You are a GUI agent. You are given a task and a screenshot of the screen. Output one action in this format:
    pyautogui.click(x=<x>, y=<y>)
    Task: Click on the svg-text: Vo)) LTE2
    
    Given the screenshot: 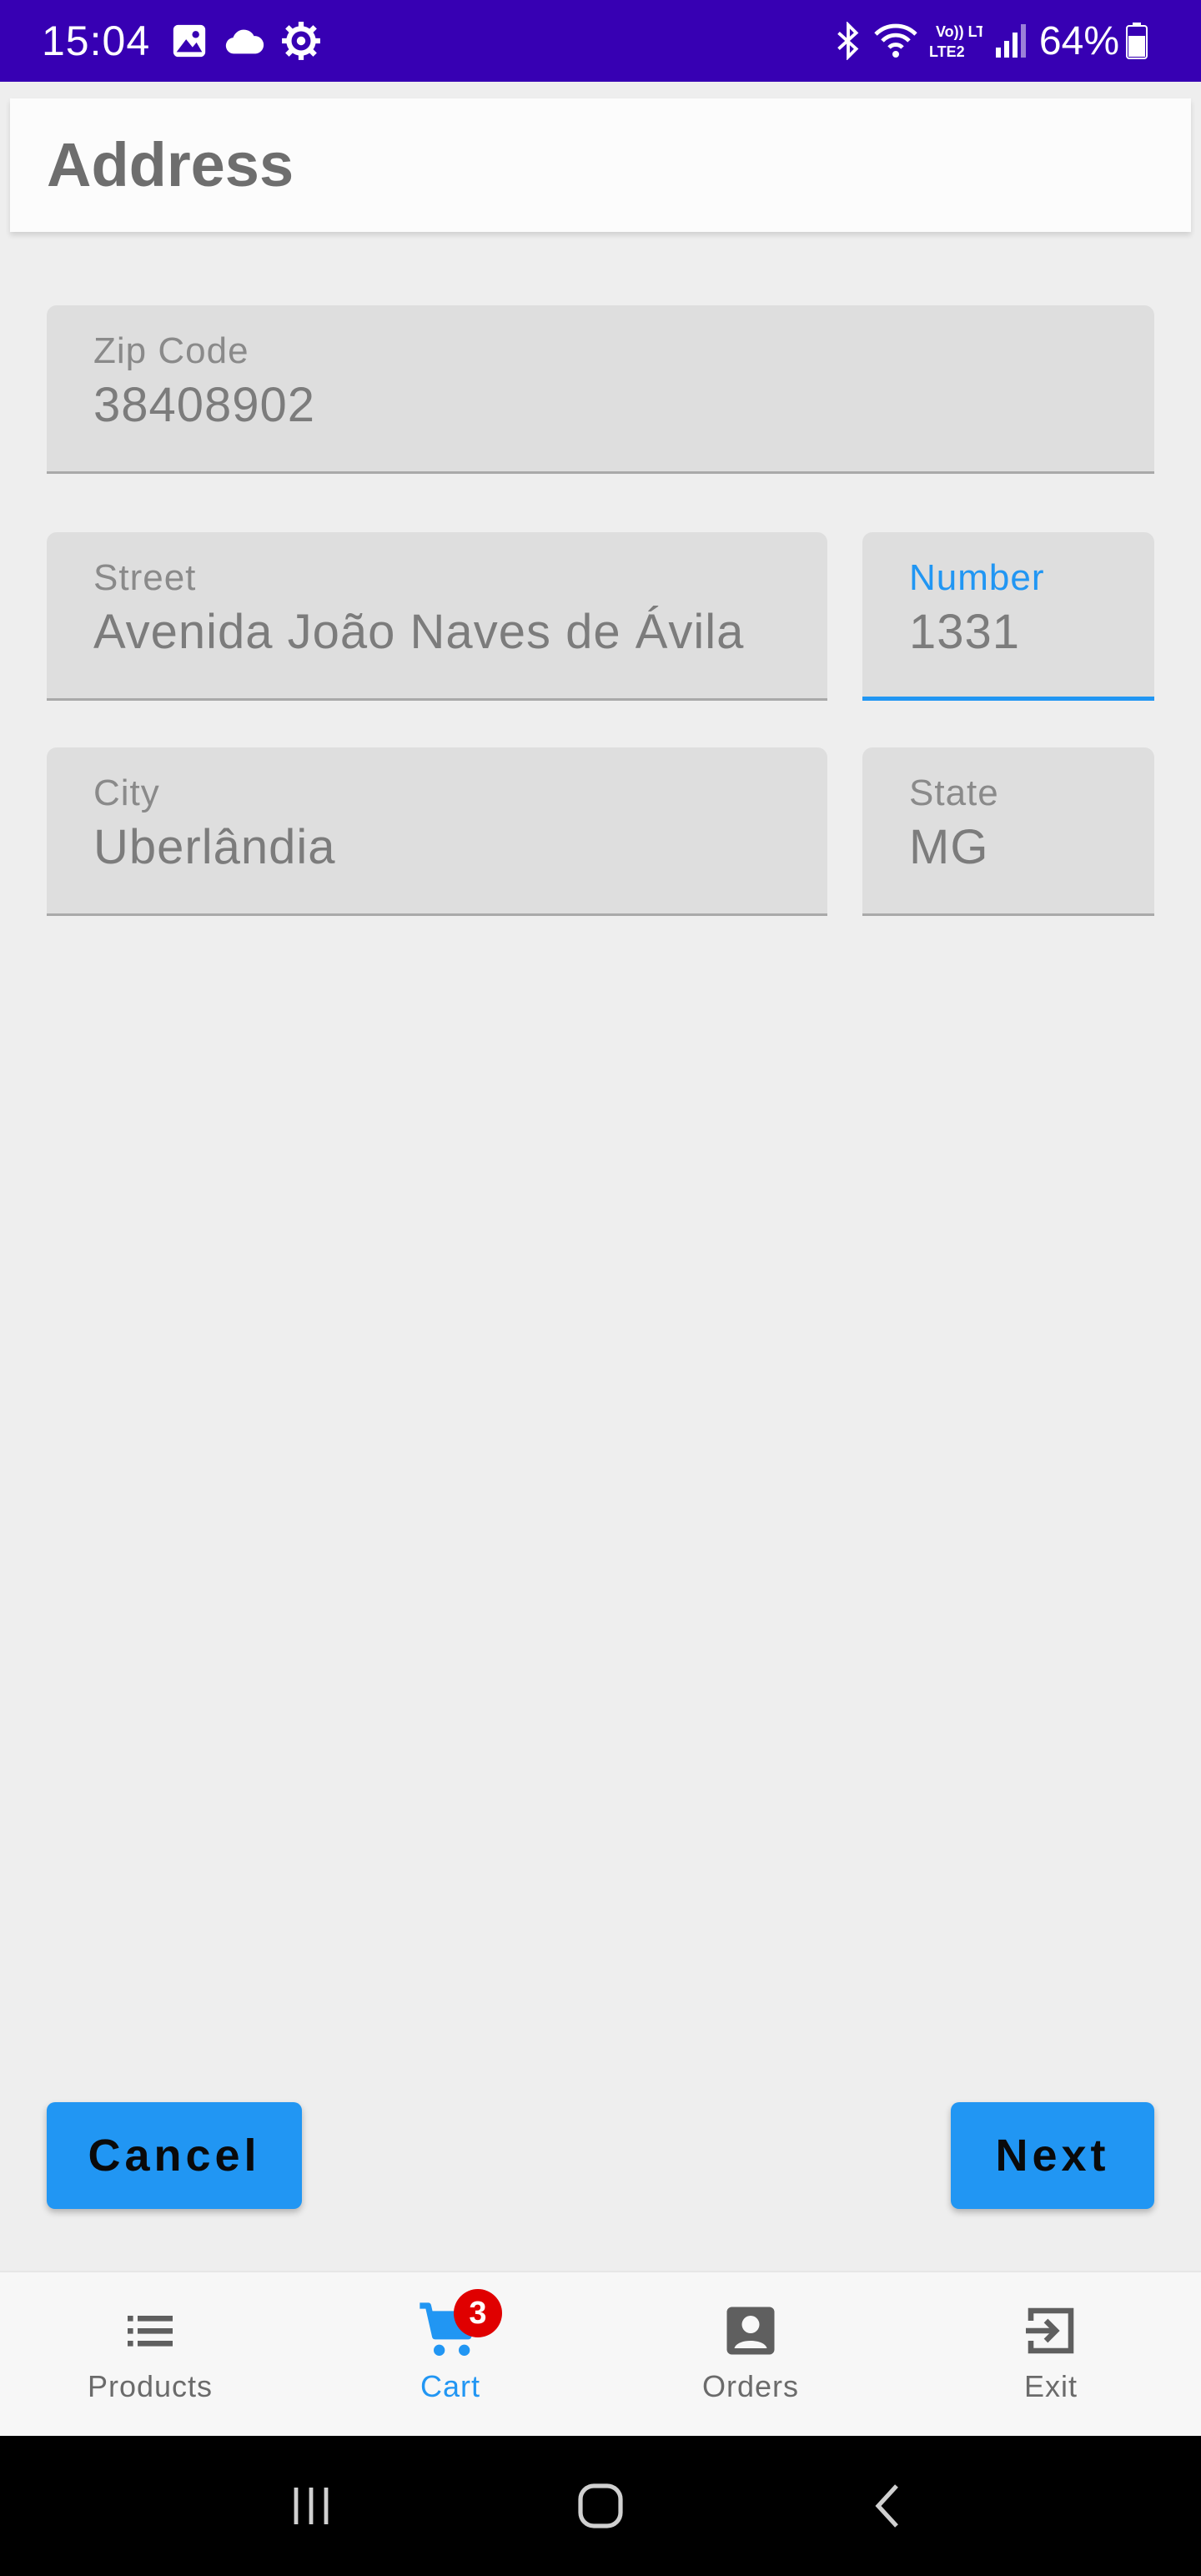 What is the action you would take?
    pyautogui.click(x=959, y=31)
    